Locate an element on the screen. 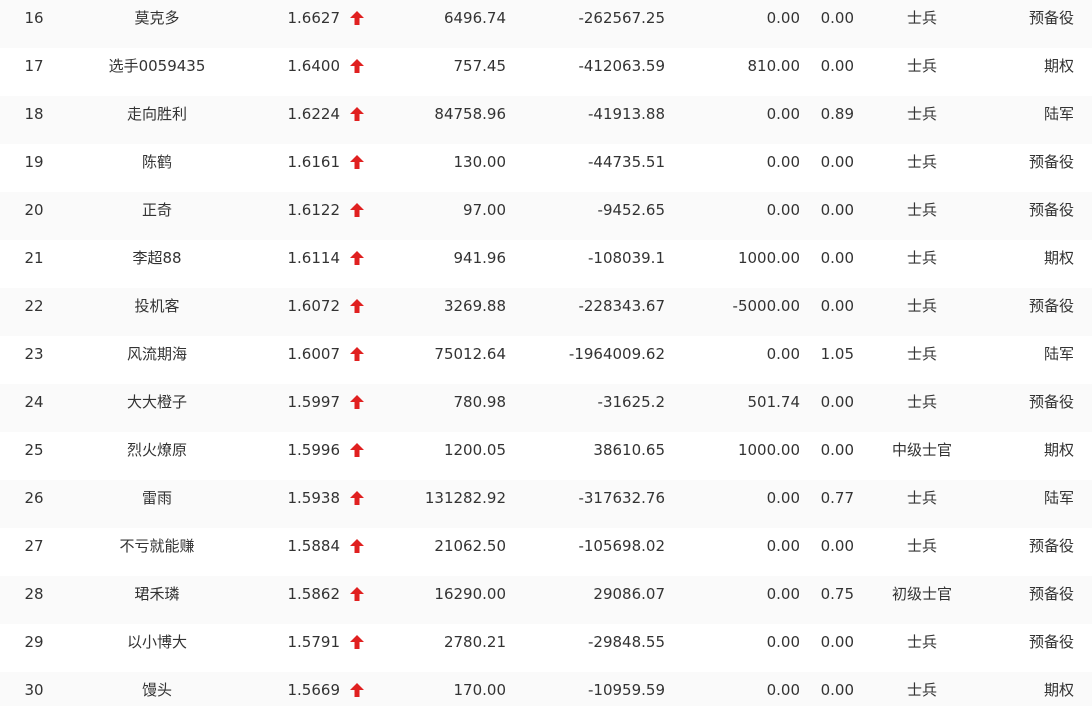 Image resolution: width=1092 pixels, height=706 pixels. value-cell-b: -1964009.62 is located at coordinates (616, 354).